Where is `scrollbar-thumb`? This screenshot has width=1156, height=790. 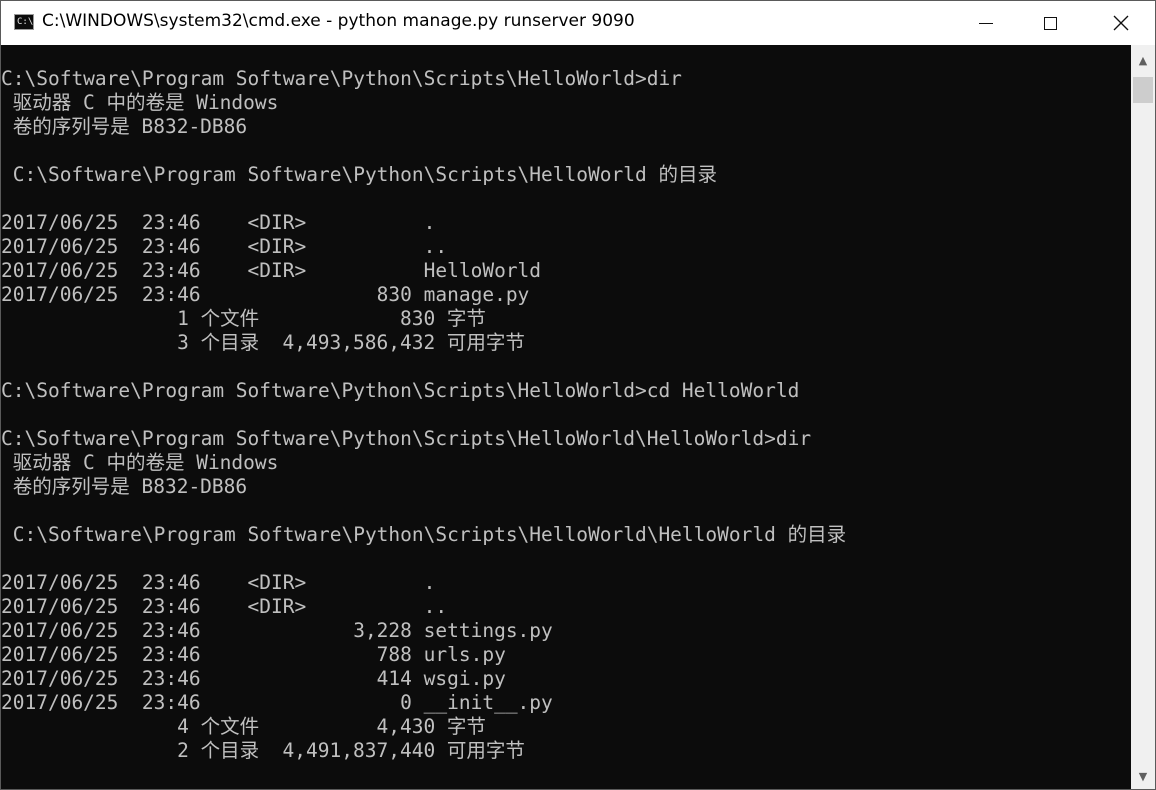 scrollbar-thumb is located at coordinates (1143, 90).